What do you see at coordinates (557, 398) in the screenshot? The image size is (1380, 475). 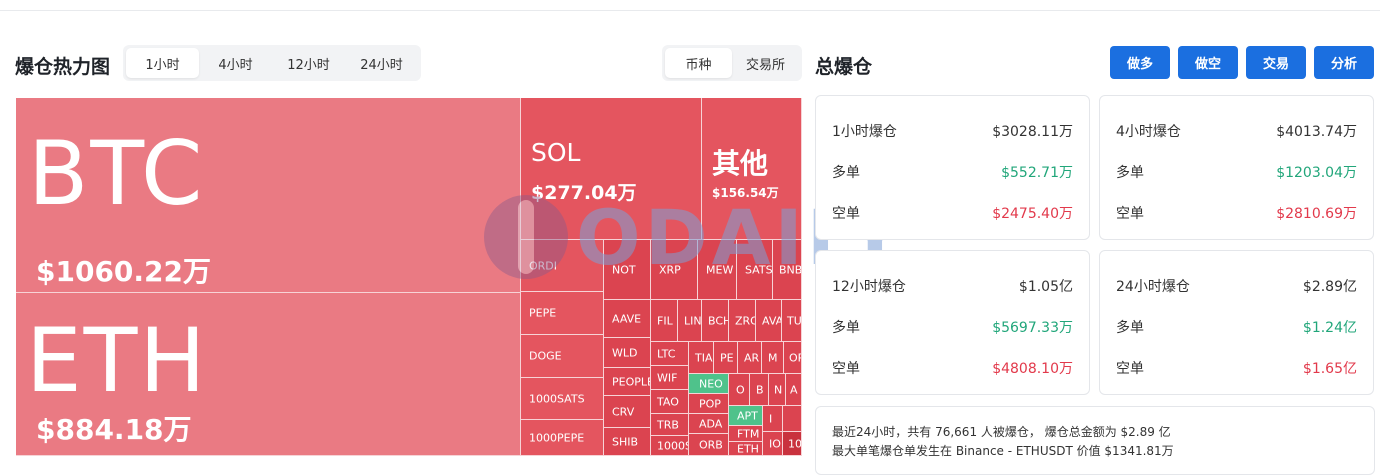 I see `cell-label: 1000SATS` at bounding box center [557, 398].